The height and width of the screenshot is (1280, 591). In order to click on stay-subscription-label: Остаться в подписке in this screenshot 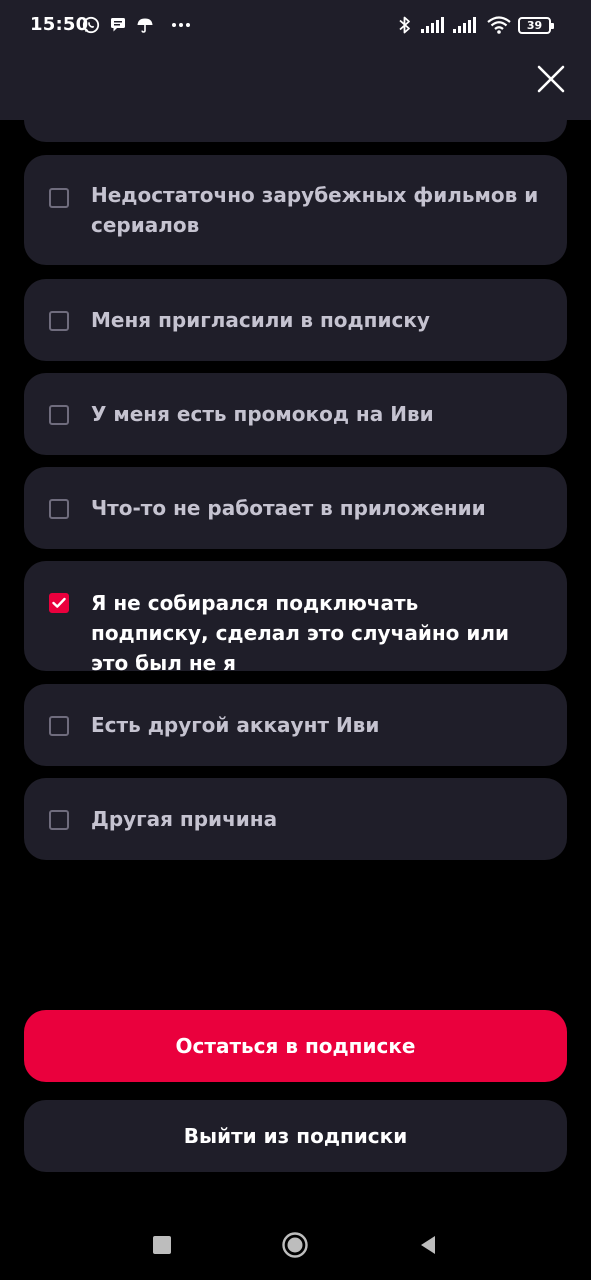, I will do `click(295, 1046)`.